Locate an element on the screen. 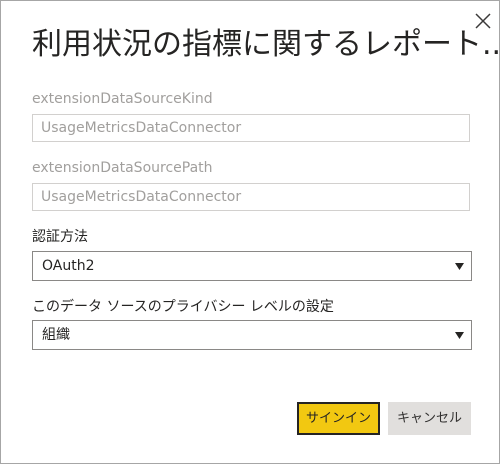 Image resolution: width=500 pixels, height=464 pixels. close-icon is located at coordinates (483, 21).